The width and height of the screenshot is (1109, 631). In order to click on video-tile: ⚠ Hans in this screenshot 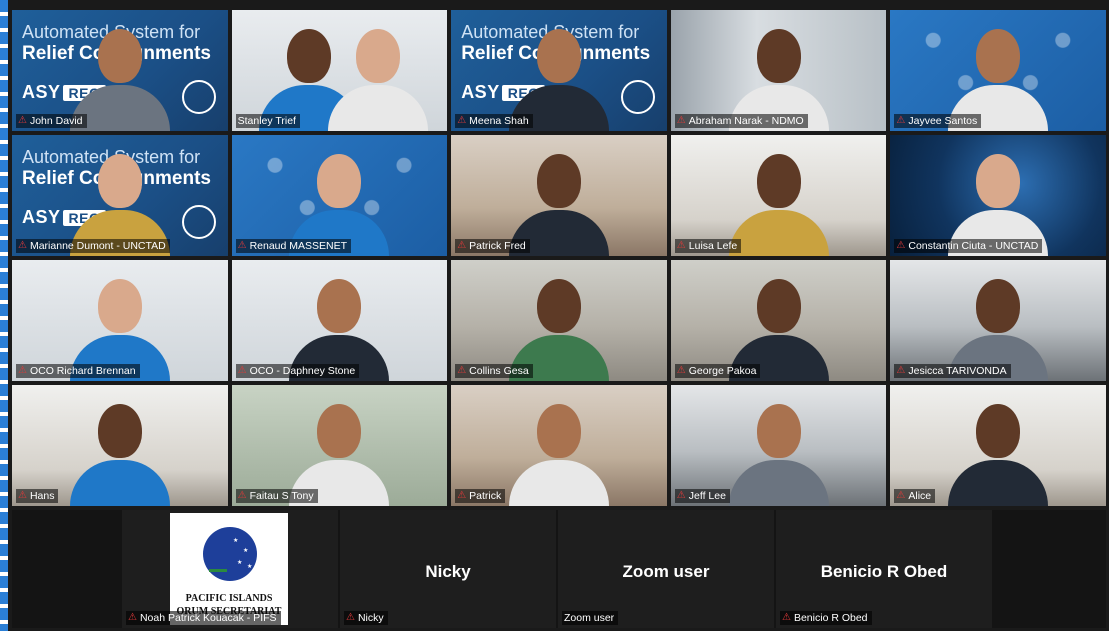, I will do `click(120, 445)`.